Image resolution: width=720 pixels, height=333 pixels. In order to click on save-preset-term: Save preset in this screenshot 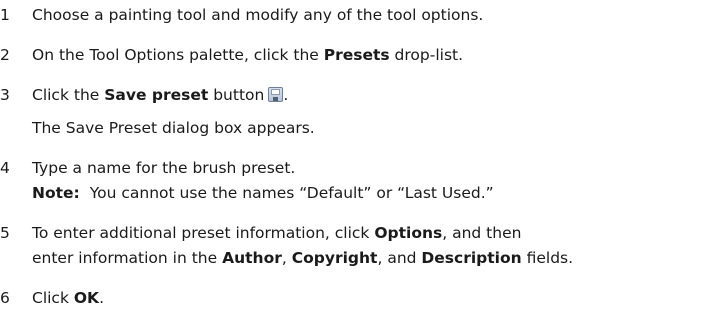, I will do `click(156, 95)`.